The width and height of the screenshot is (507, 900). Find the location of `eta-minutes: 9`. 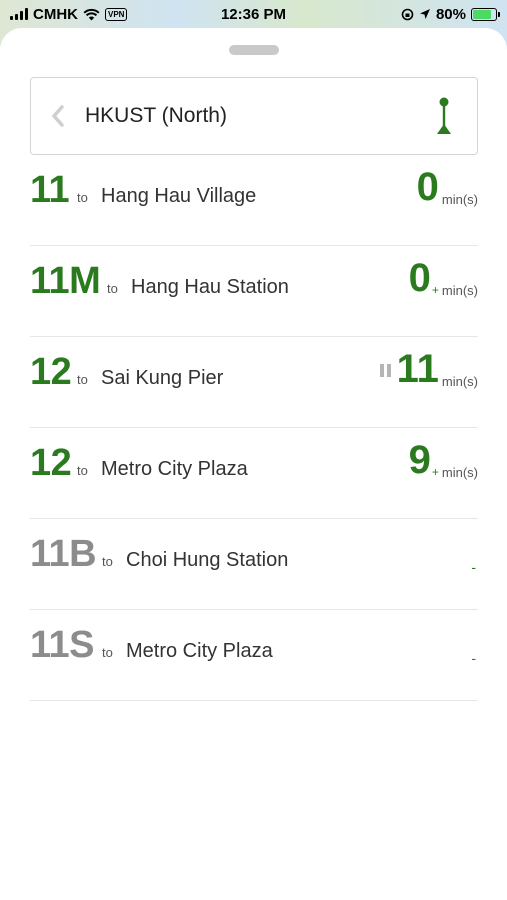

eta-minutes: 9 is located at coordinates (419, 460).